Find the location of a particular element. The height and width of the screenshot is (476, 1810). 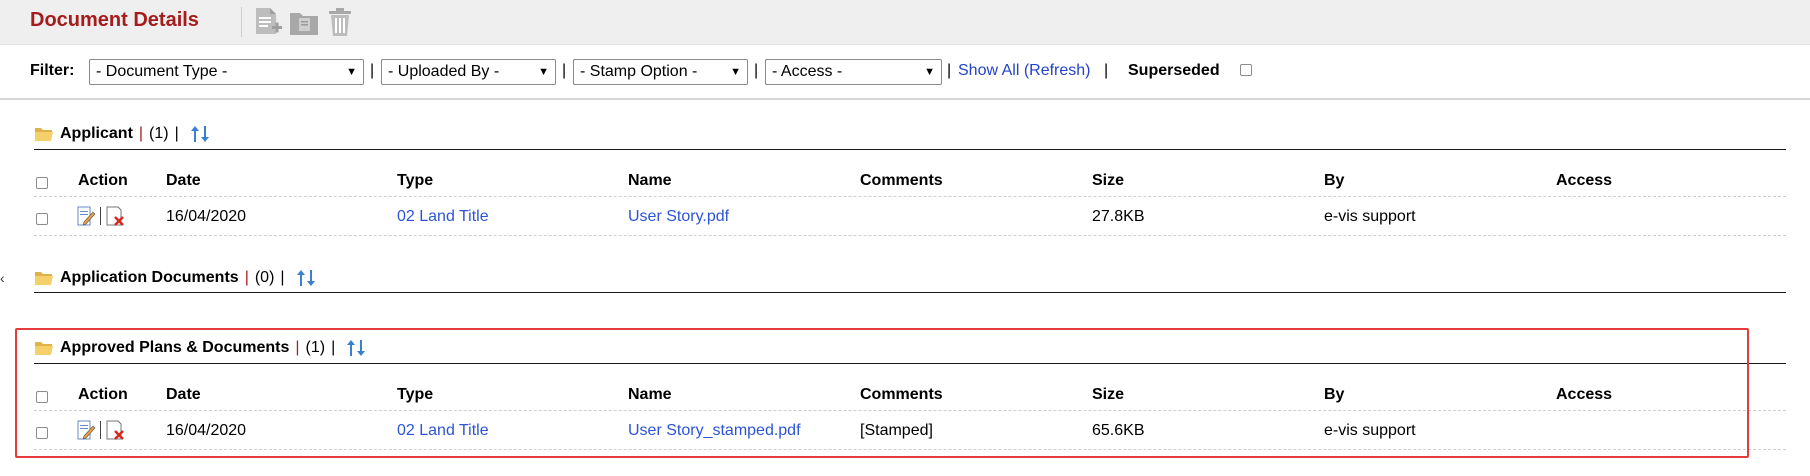

stamp-option-select: - Stamp Option - ▼ is located at coordinates (660, 72).